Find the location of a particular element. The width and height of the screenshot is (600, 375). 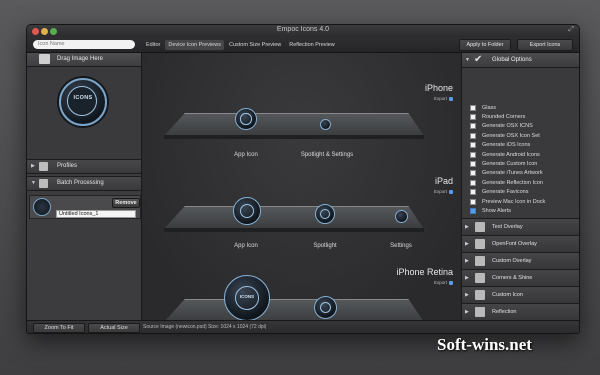

option-checkbox: Show Alerts is located at coordinates (490, 210).